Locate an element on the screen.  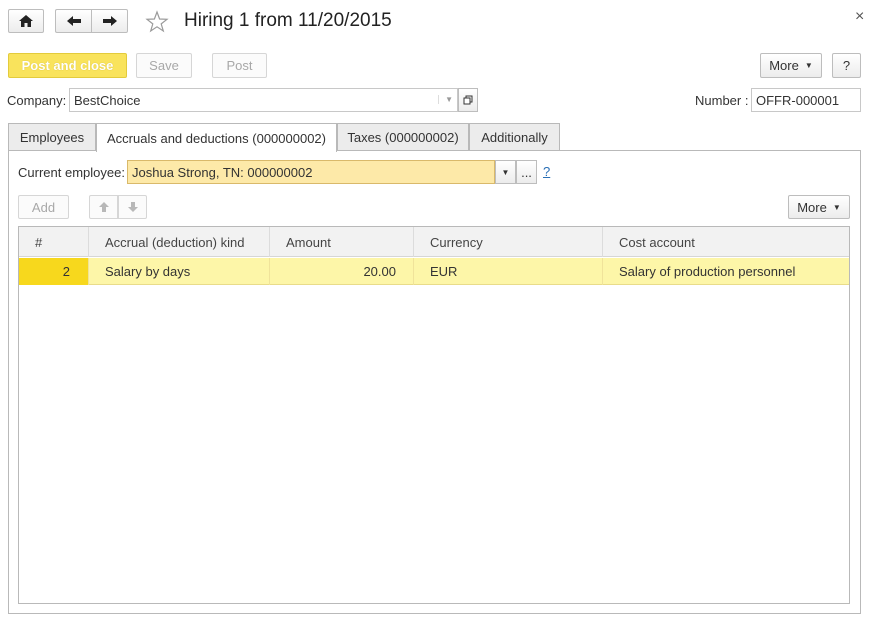
tab-accruals-label: Accruals and deductions (000000002) is located at coordinates (216, 138).